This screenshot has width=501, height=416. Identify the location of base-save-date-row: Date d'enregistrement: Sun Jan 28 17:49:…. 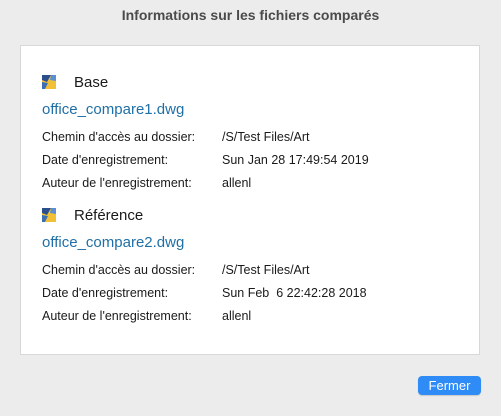
(252, 162).